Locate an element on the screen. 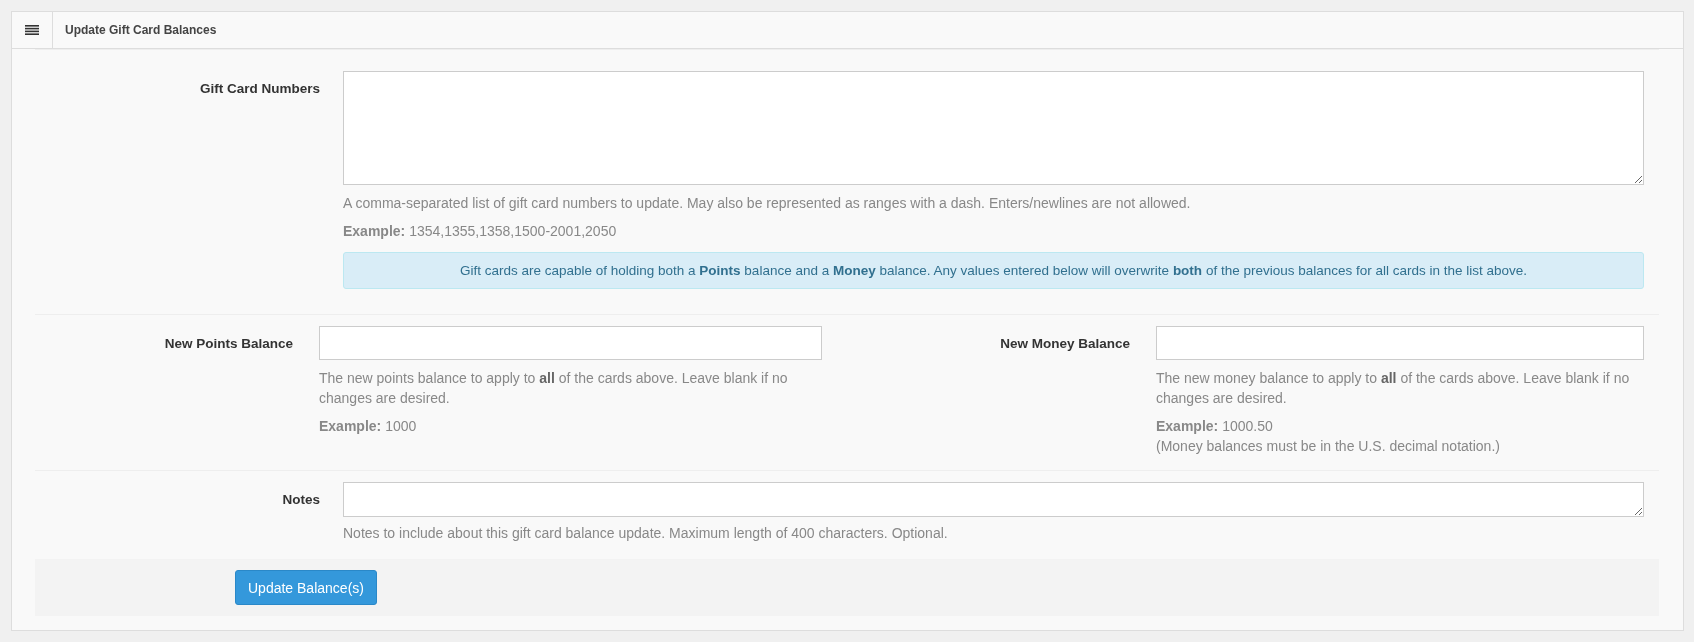 This screenshot has width=1694, height=642. panel-title: Update Gift Card Balances is located at coordinates (140, 30).